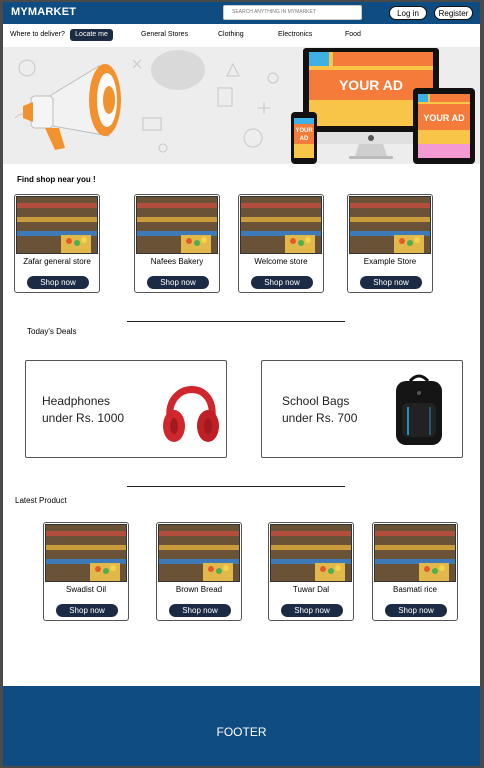 The width and height of the screenshot is (484, 768). I want to click on headphones-icon, so click(191, 414).